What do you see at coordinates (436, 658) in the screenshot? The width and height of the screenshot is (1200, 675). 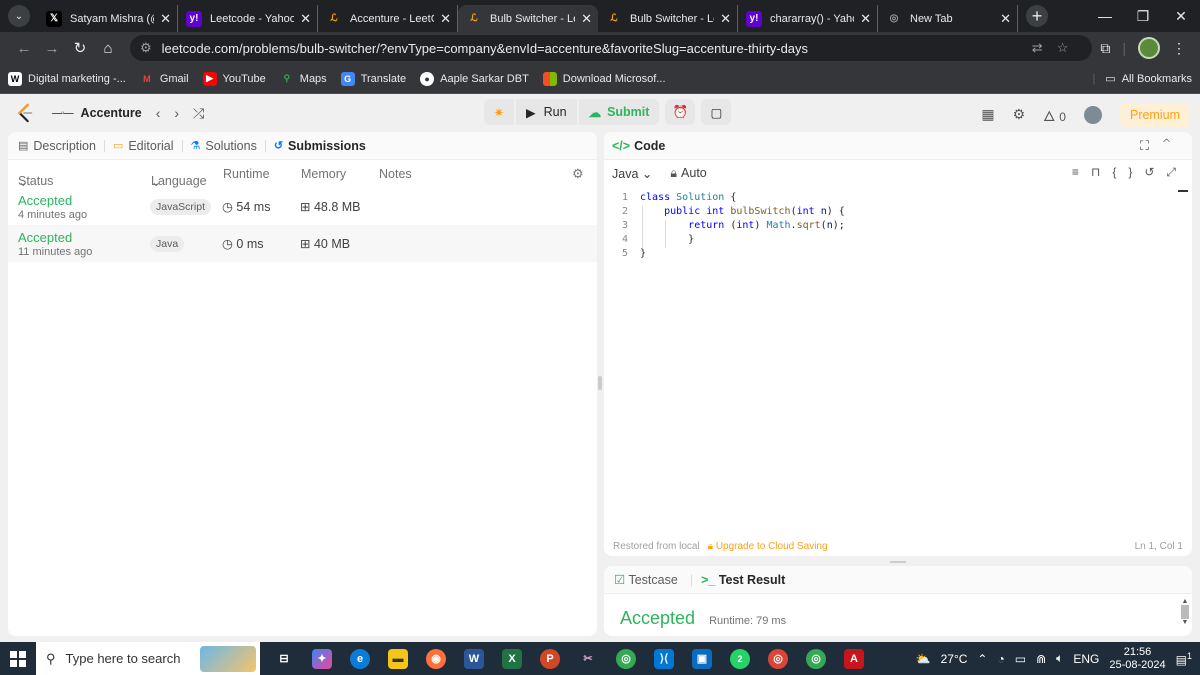 I see `firefox-icon: ◉` at bounding box center [436, 658].